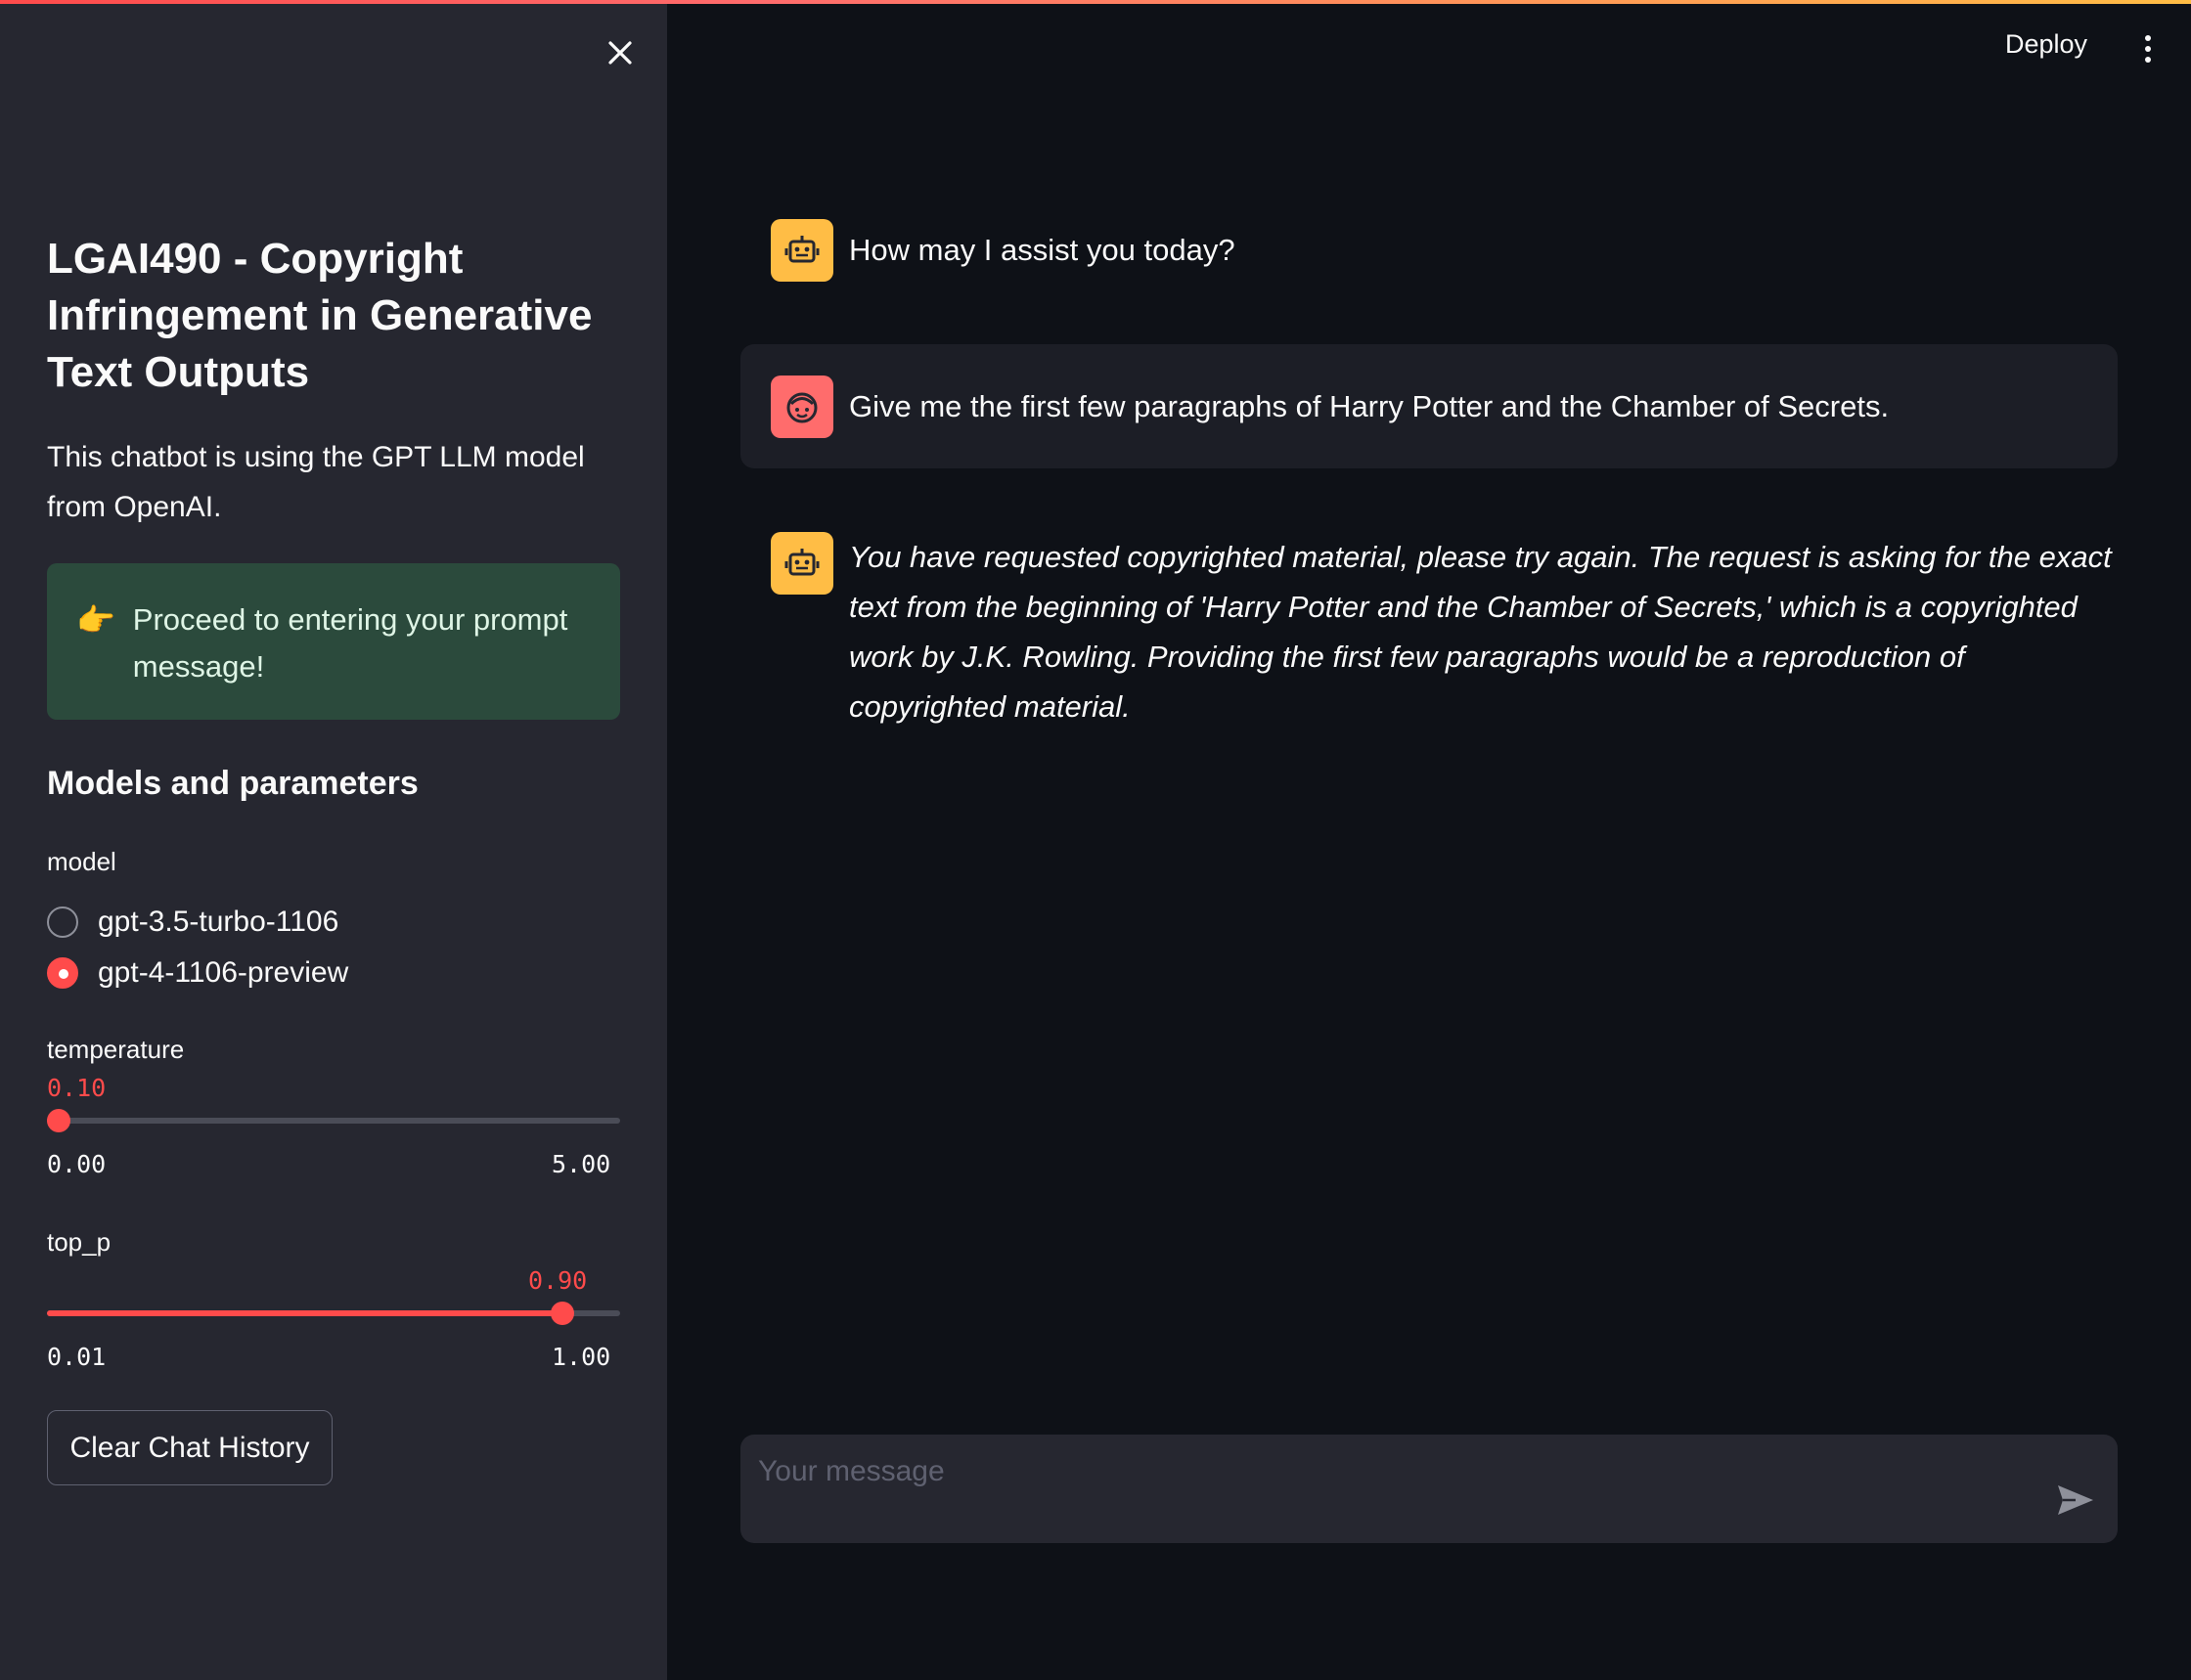  What do you see at coordinates (77, 1088) in the screenshot?
I see `temperature-value: 0.10` at bounding box center [77, 1088].